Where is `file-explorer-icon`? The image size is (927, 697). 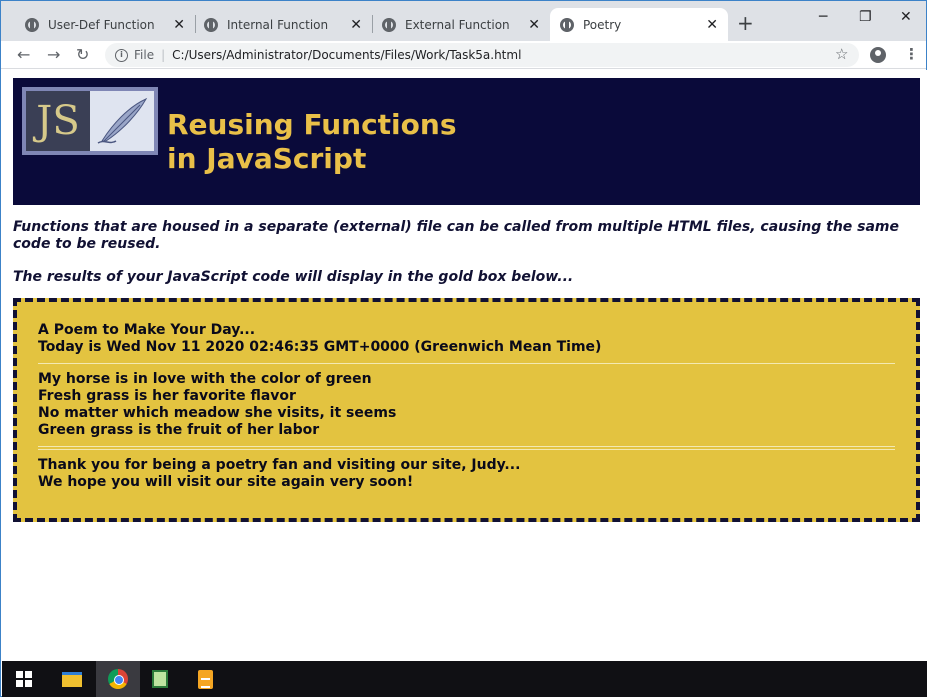
file-explorer-icon is located at coordinates (72, 679).